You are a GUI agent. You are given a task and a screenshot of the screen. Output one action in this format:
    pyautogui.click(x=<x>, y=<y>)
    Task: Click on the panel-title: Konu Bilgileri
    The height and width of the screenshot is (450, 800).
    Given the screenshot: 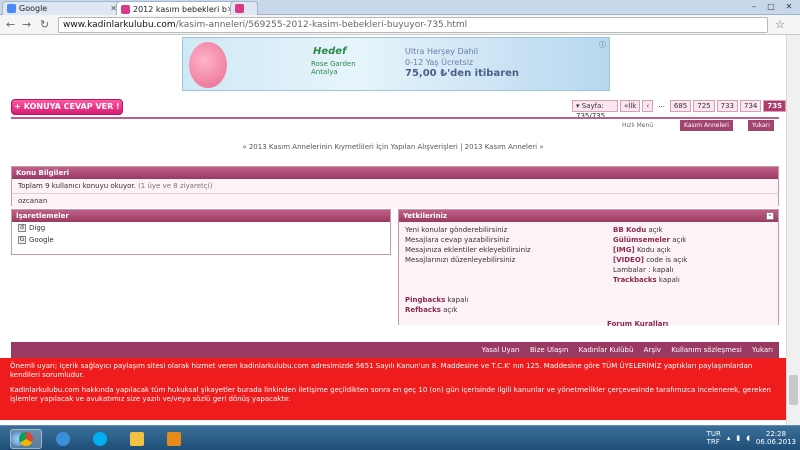 What is the action you would take?
    pyautogui.click(x=395, y=173)
    